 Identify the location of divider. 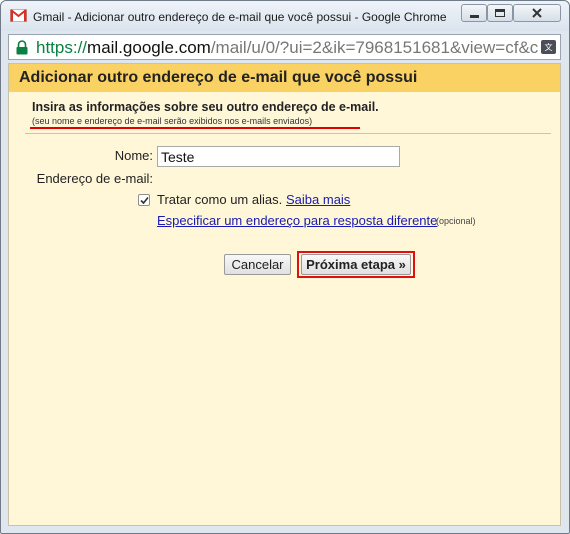
(288, 133).